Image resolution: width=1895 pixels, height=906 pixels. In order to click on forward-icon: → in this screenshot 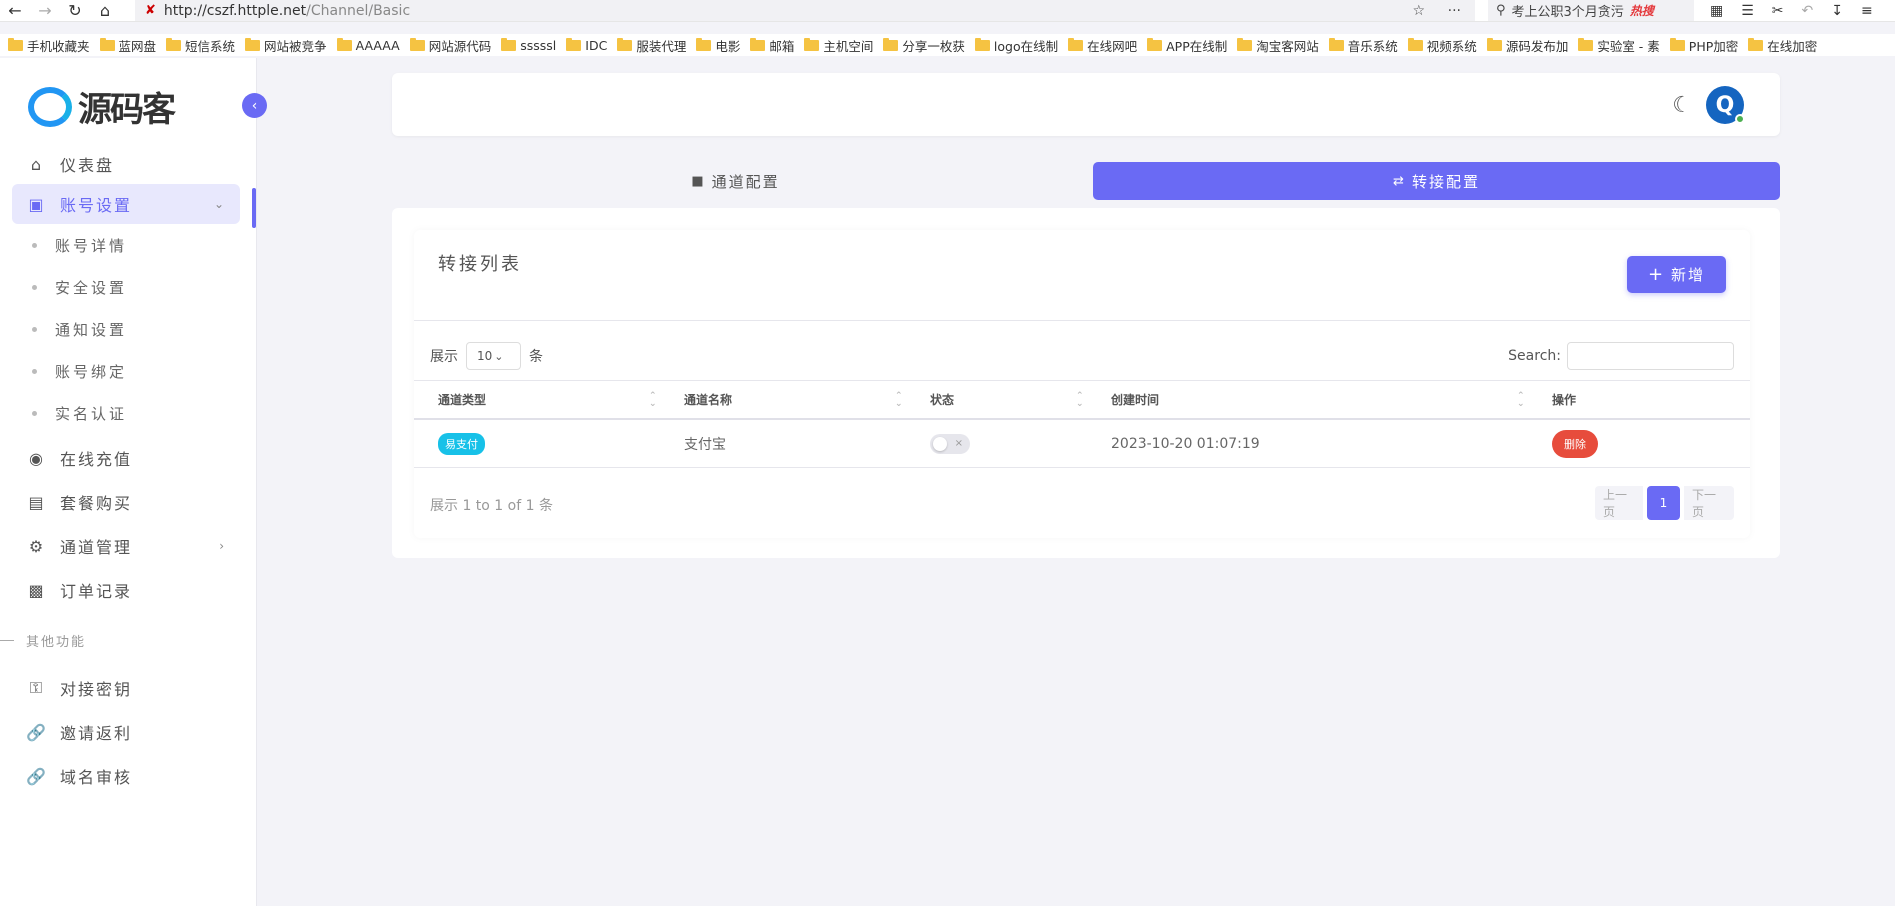, I will do `click(45, 11)`.